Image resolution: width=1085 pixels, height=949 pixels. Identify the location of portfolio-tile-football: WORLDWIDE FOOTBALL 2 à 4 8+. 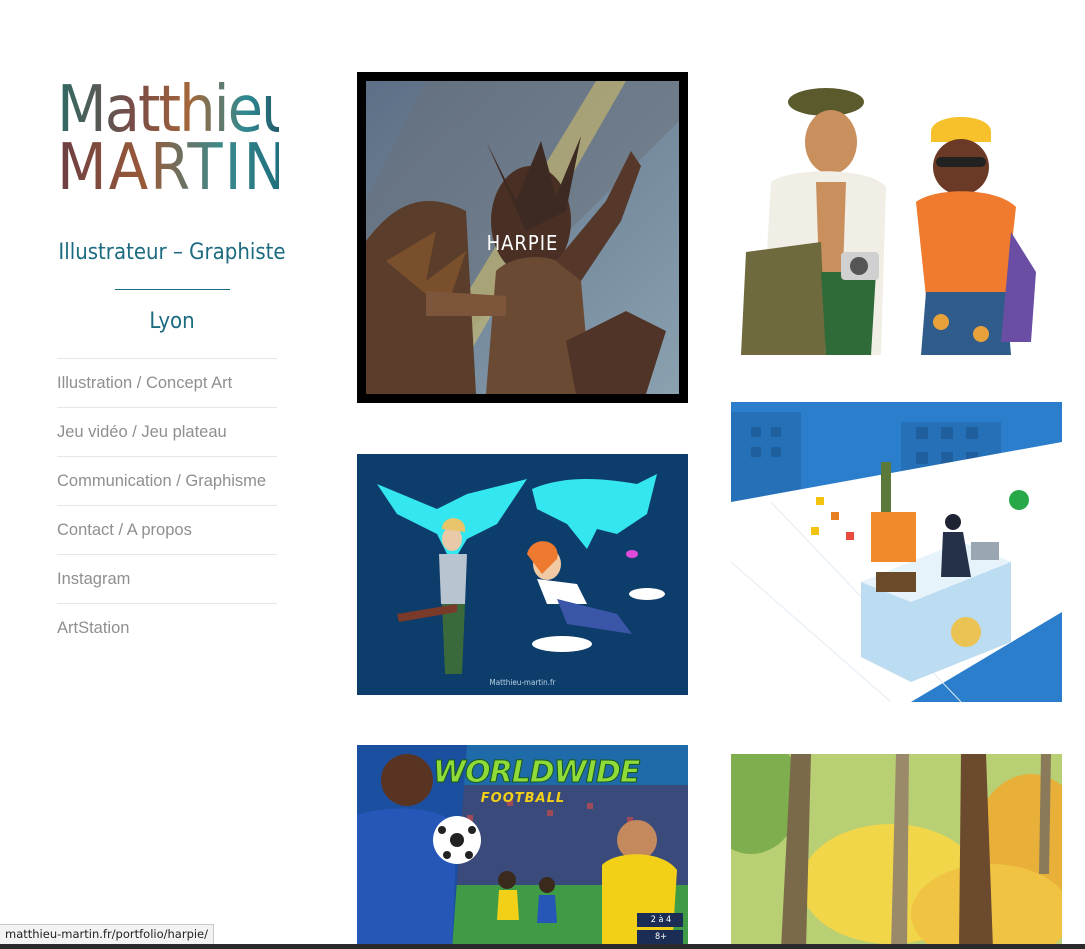
(522, 847).